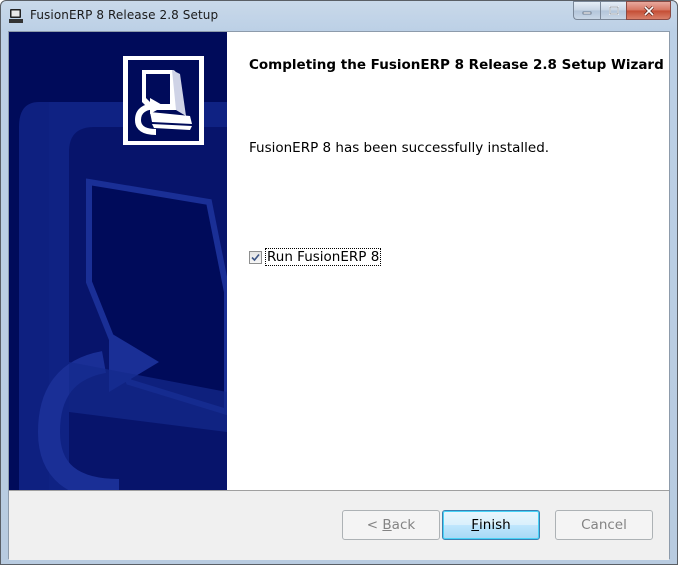 This screenshot has height=565, width=678. What do you see at coordinates (124, 15) in the screenshot?
I see `window-title: FusionERP 8 Release 2.8 Setup` at bounding box center [124, 15].